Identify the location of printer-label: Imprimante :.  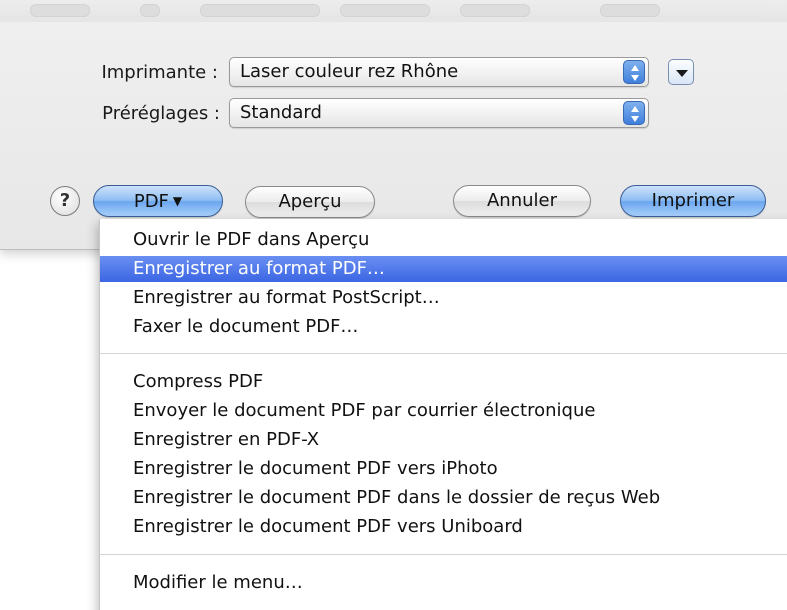
(159, 72).